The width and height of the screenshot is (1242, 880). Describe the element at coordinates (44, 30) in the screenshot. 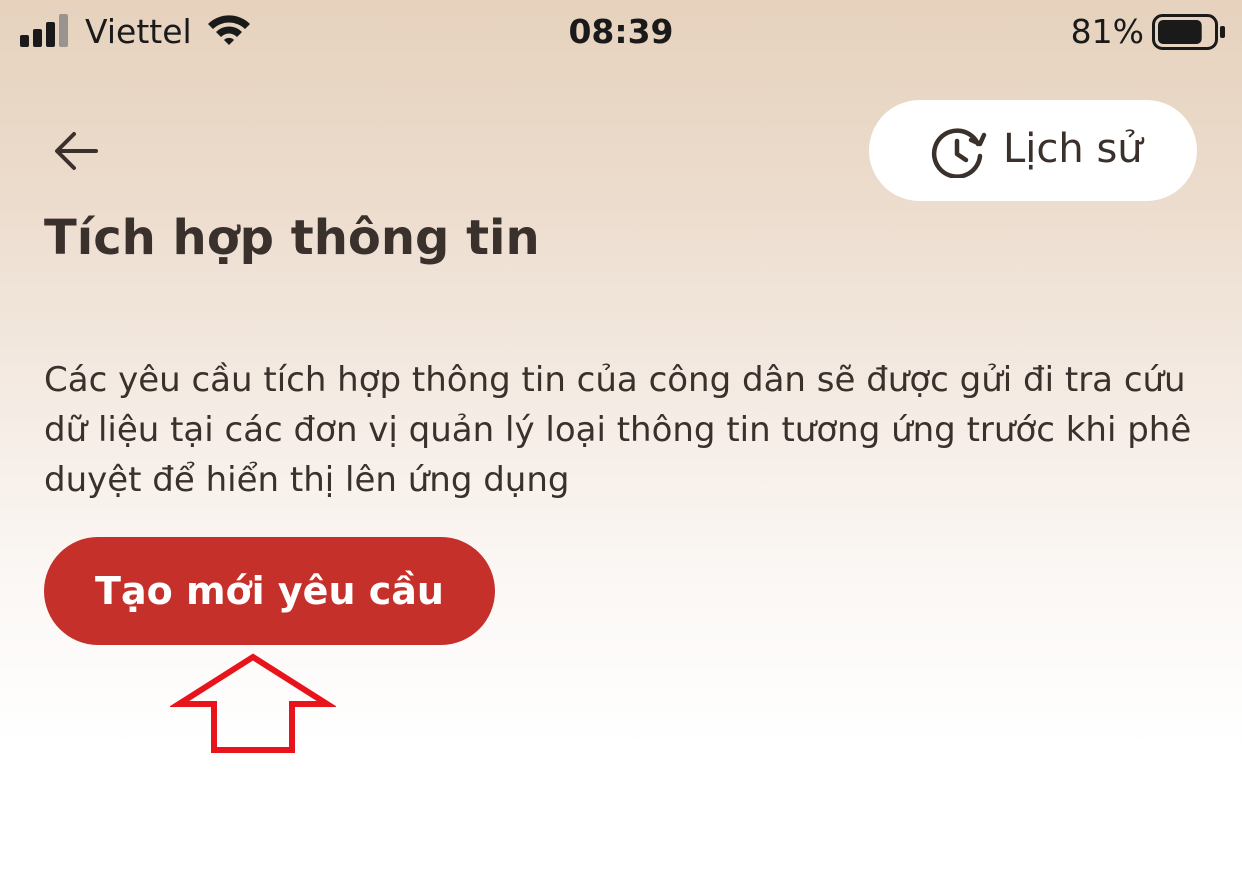

I see `signal-icon` at that location.